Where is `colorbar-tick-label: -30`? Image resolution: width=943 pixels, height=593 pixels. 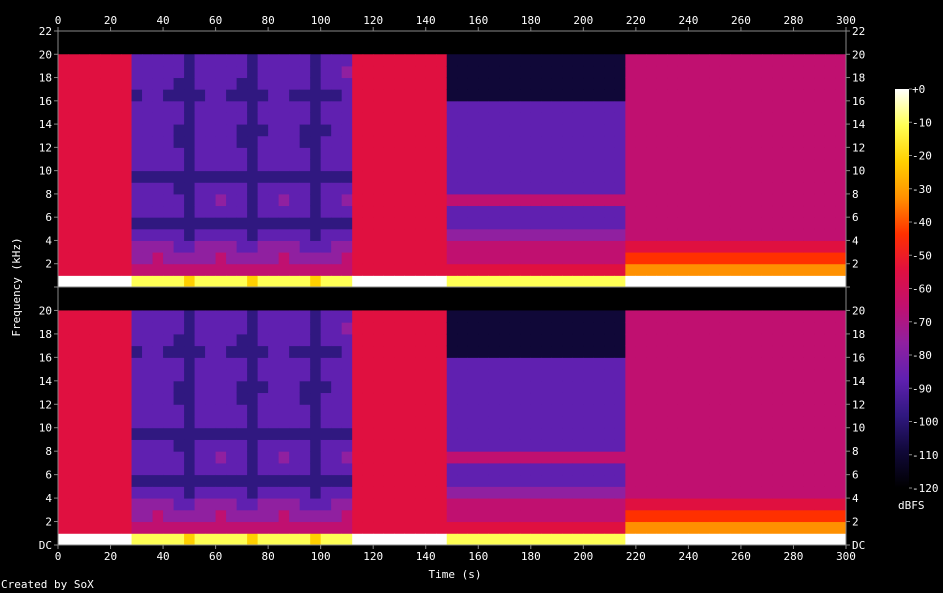
colorbar-tick-label: -30 is located at coordinates (922, 189).